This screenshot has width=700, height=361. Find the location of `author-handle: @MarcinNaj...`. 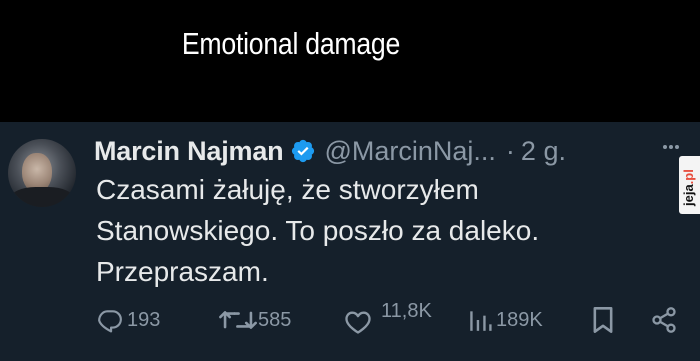

author-handle: @MarcinNaj... is located at coordinates (409, 151).